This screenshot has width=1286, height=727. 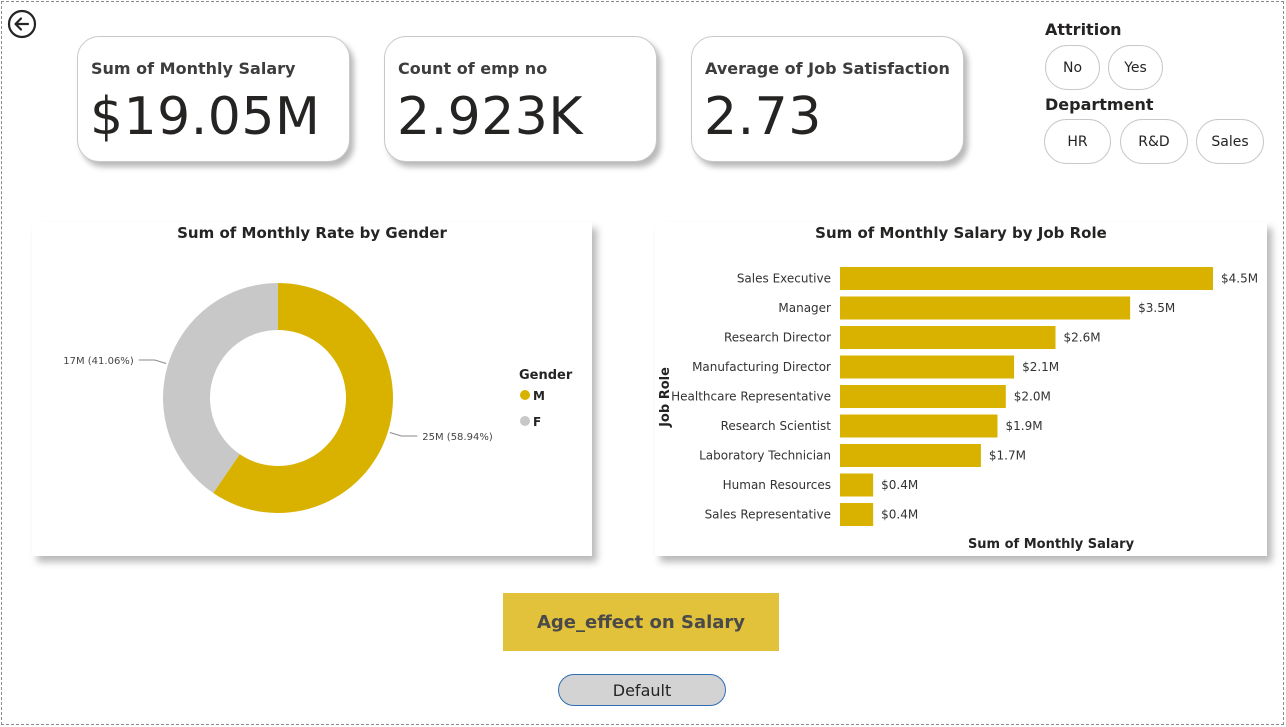 I want to click on attrition-option-yes: Yes, so click(x=1135, y=67).